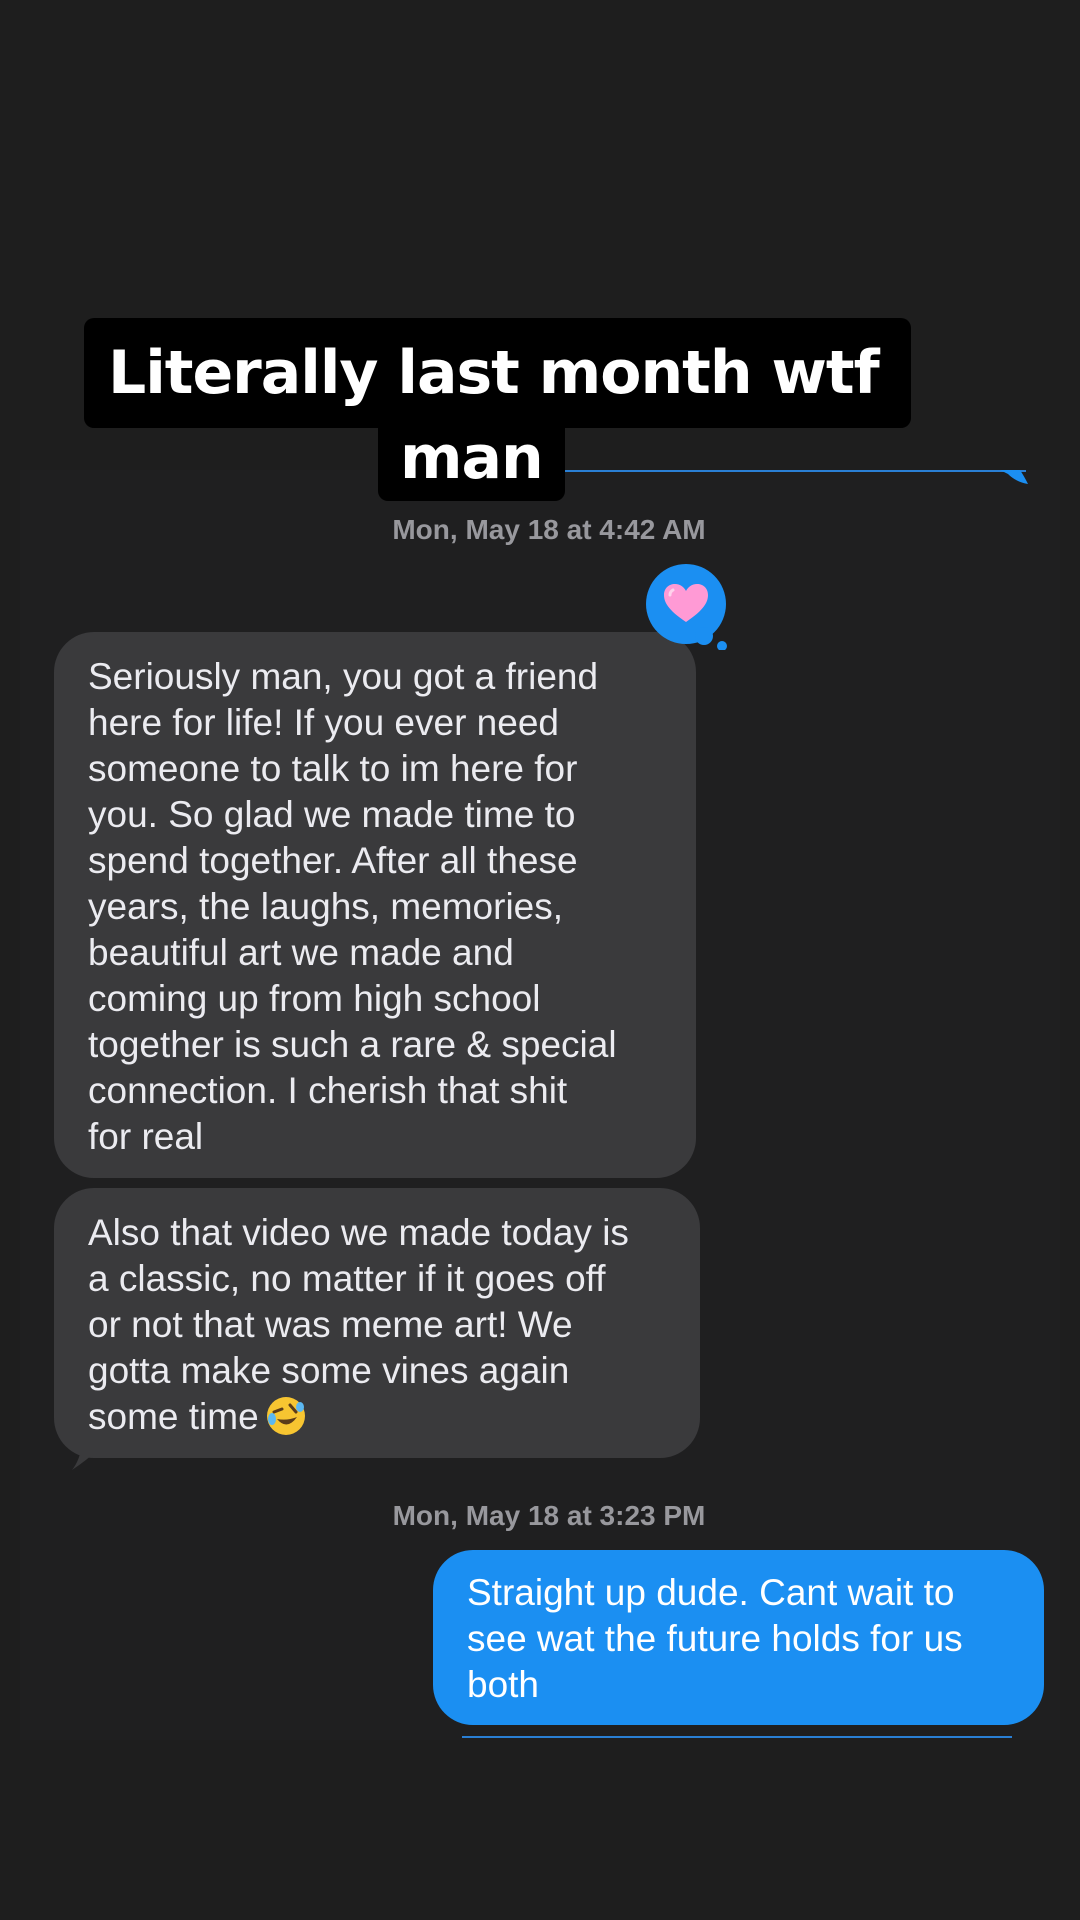 The height and width of the screenshot is (1920, 1080). I want to click on timestamp: Mon, May 18 at 3:23 PM, so click(549, 1515).